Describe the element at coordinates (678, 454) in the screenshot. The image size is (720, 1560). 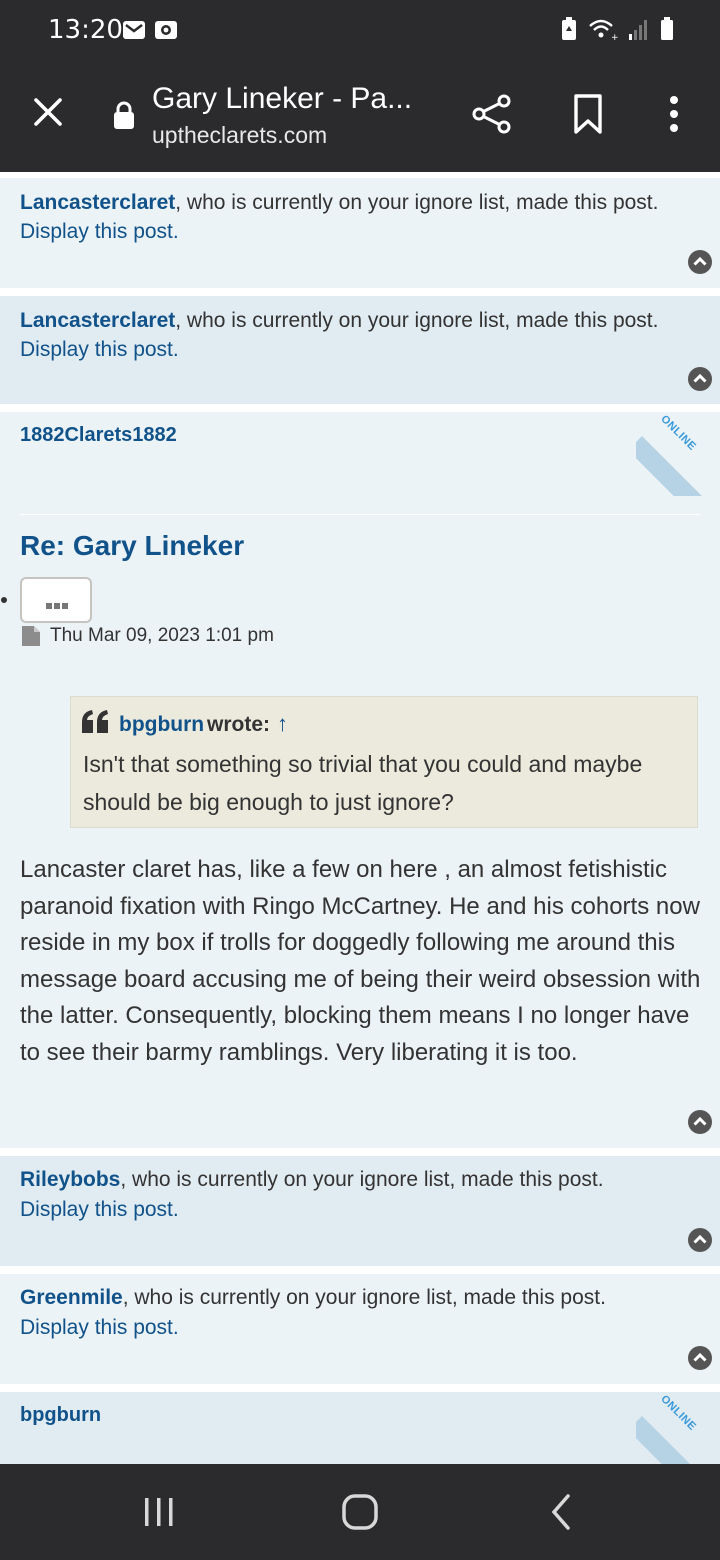
I see `online-badge: ONLINE` at that location.